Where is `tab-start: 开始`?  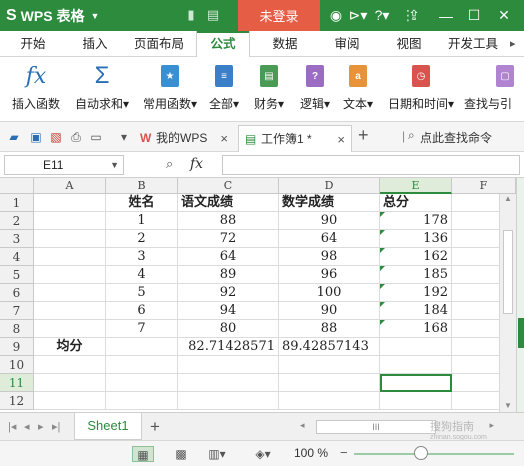
tab-start: 开始 is located at coordinates (33, 44).